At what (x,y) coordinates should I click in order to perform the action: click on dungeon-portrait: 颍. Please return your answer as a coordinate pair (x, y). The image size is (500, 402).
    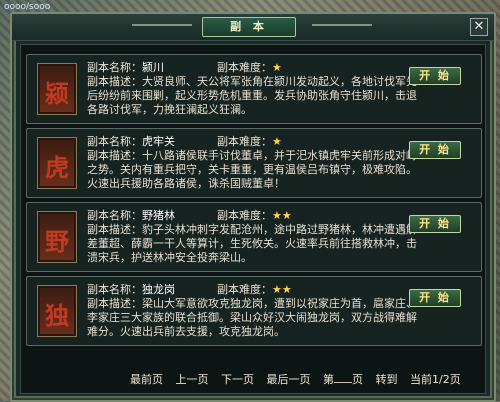
    Looking at the image, I should click on (57, 89).